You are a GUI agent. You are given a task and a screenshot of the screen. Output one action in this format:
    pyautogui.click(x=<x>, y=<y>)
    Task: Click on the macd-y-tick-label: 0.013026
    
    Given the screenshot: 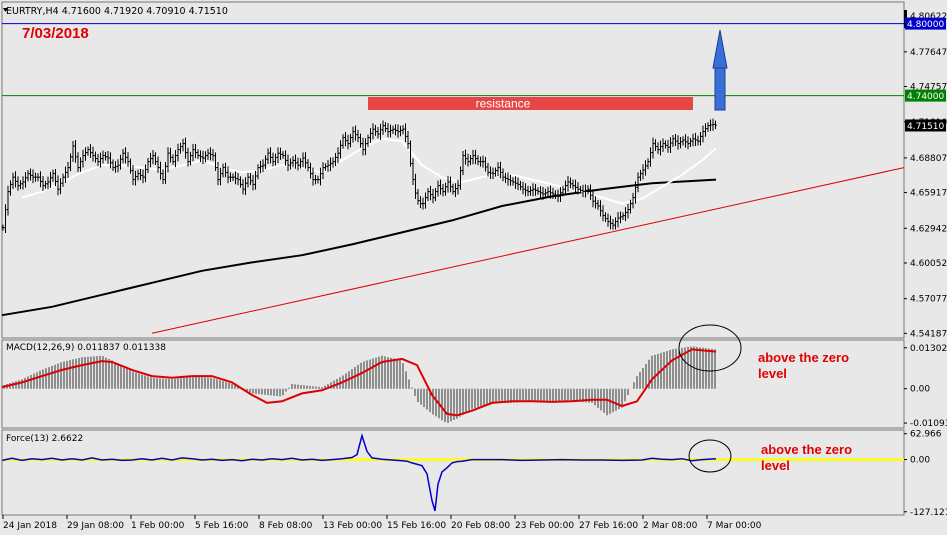 What is the action you would take?
    pyautogui.click(x=928, y=349)
    